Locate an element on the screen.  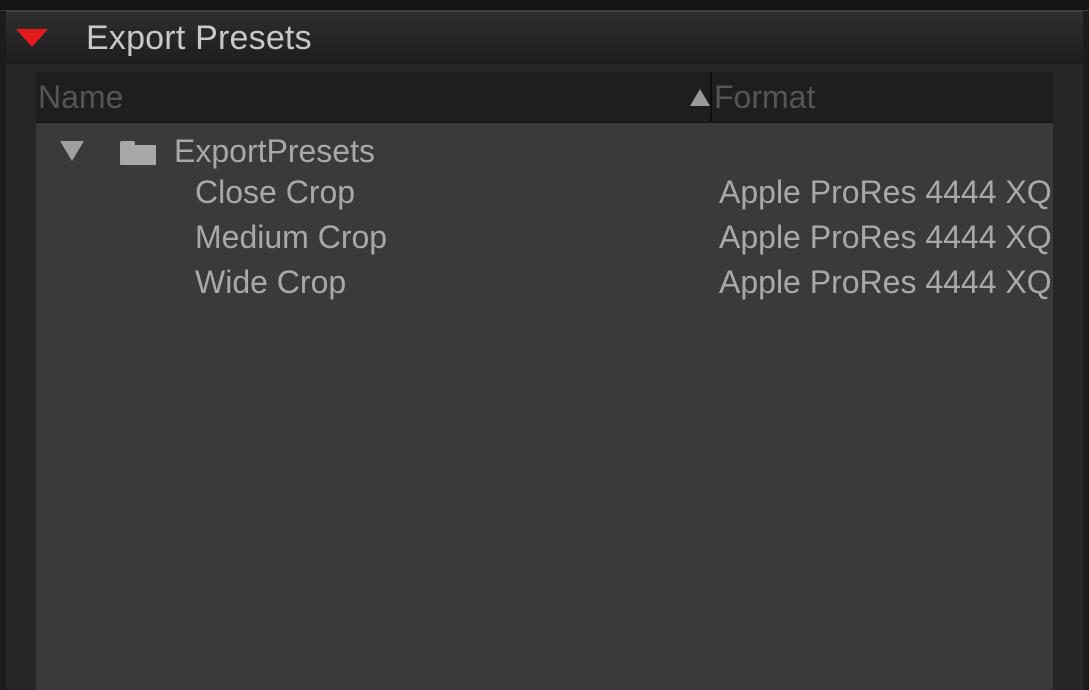
table-row: Close Crop Apple ProRes 4444 XQ is located at coordinates (544, 192).